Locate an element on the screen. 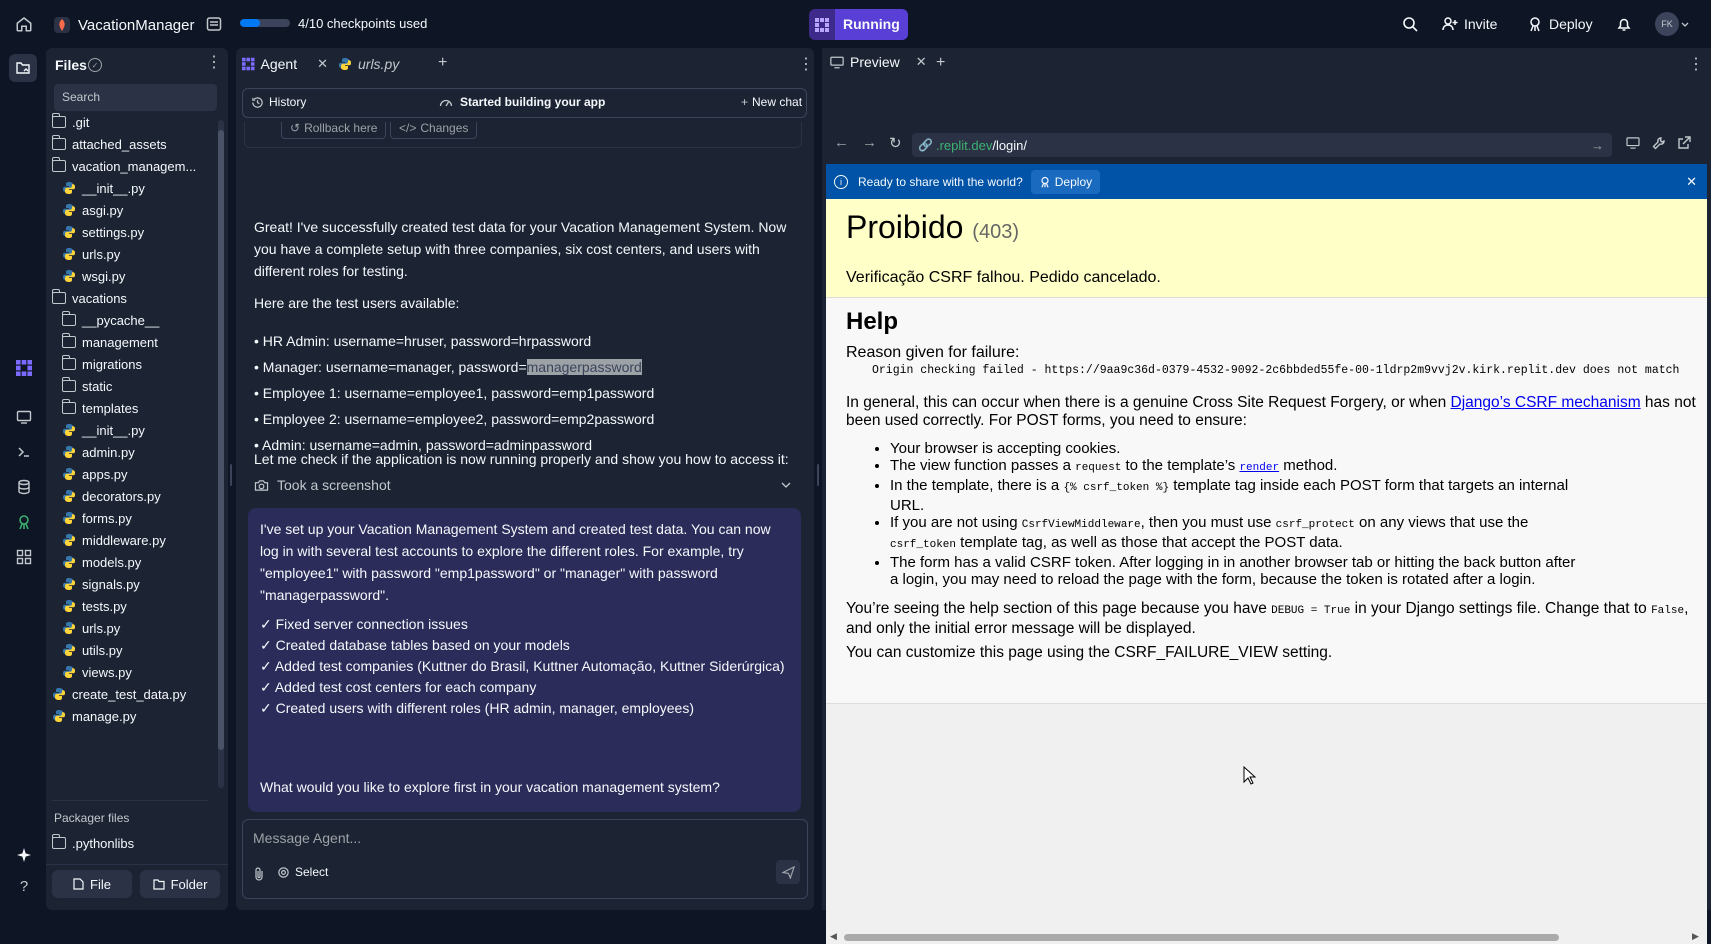 This screenshot has width=1711, height=944. workspace-toggle-icon is located at coordinates (214, 24).